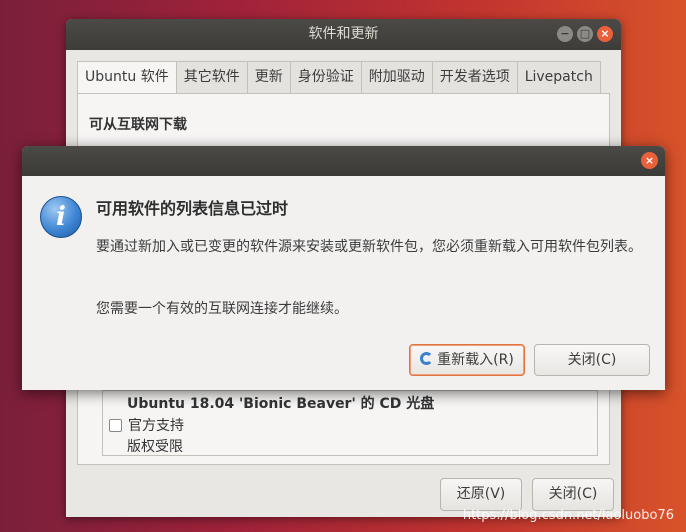  Describe the element at coordinates (565, 34) in the screenshot. I see `minimize-icon: −` at that location.